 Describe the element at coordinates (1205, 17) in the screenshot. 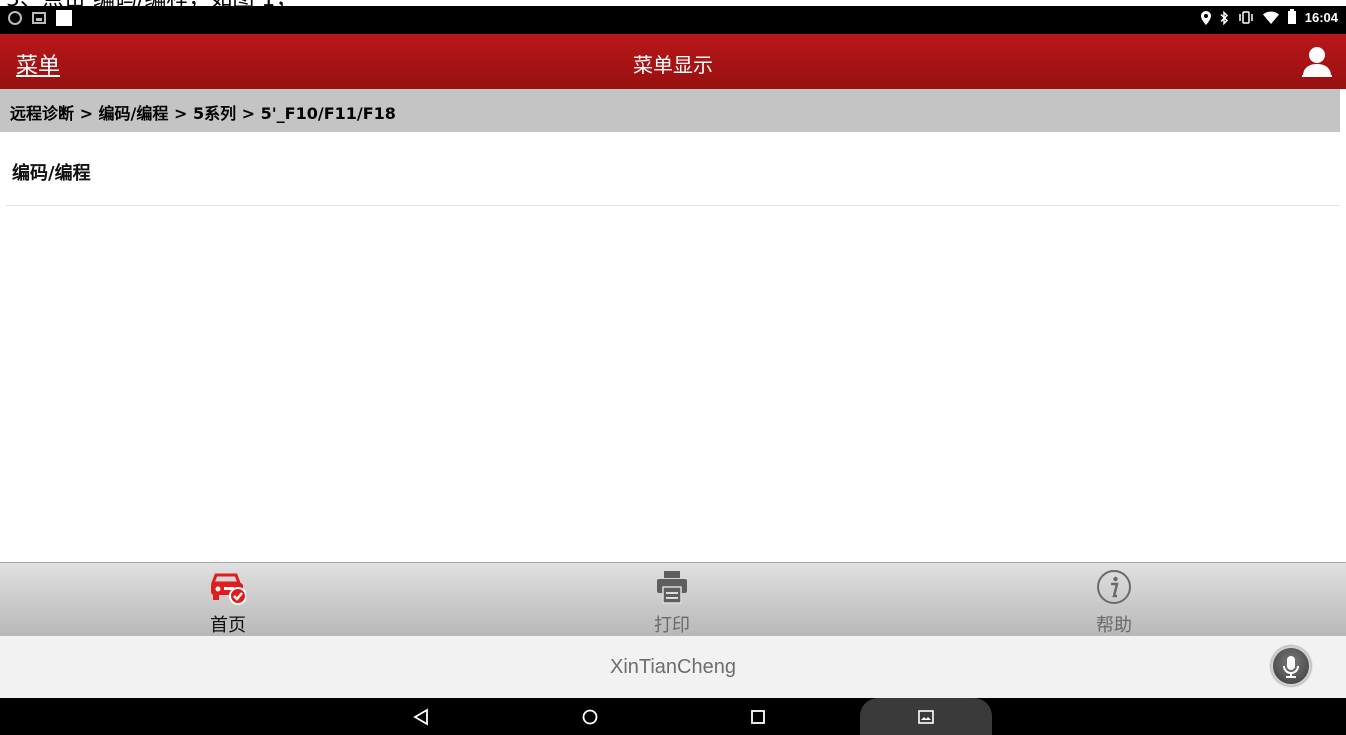

I see `location-icon` at that location.